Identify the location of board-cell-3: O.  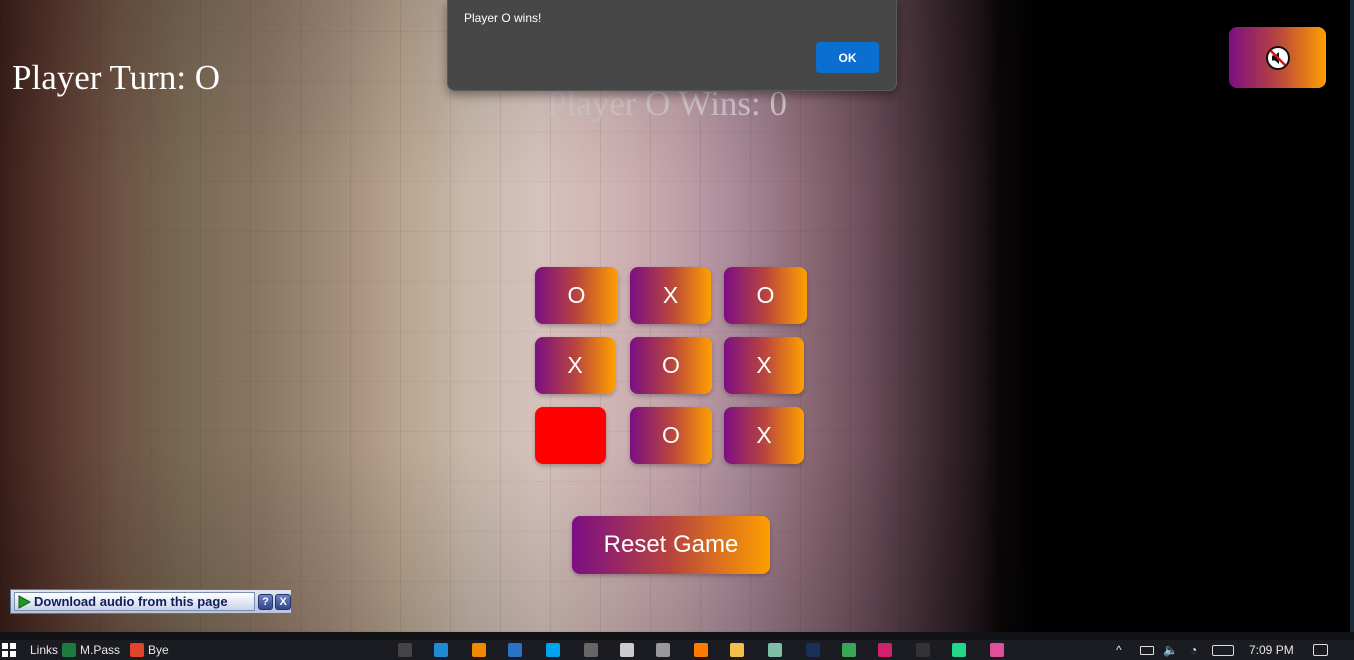
(765, 295).